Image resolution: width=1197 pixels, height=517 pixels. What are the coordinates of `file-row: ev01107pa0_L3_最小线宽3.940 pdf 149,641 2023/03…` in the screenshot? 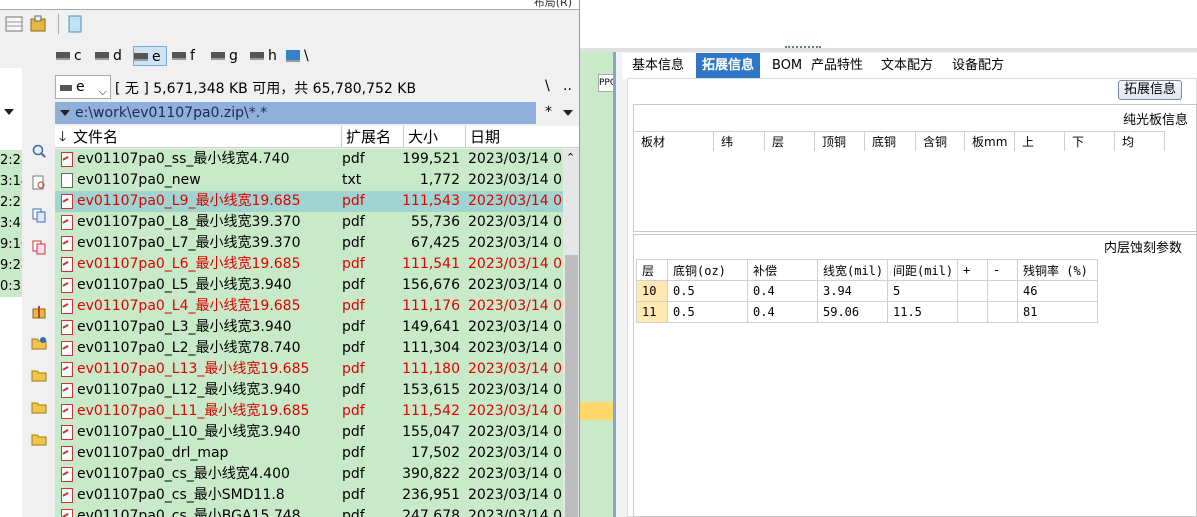 It's located at (309, 327).